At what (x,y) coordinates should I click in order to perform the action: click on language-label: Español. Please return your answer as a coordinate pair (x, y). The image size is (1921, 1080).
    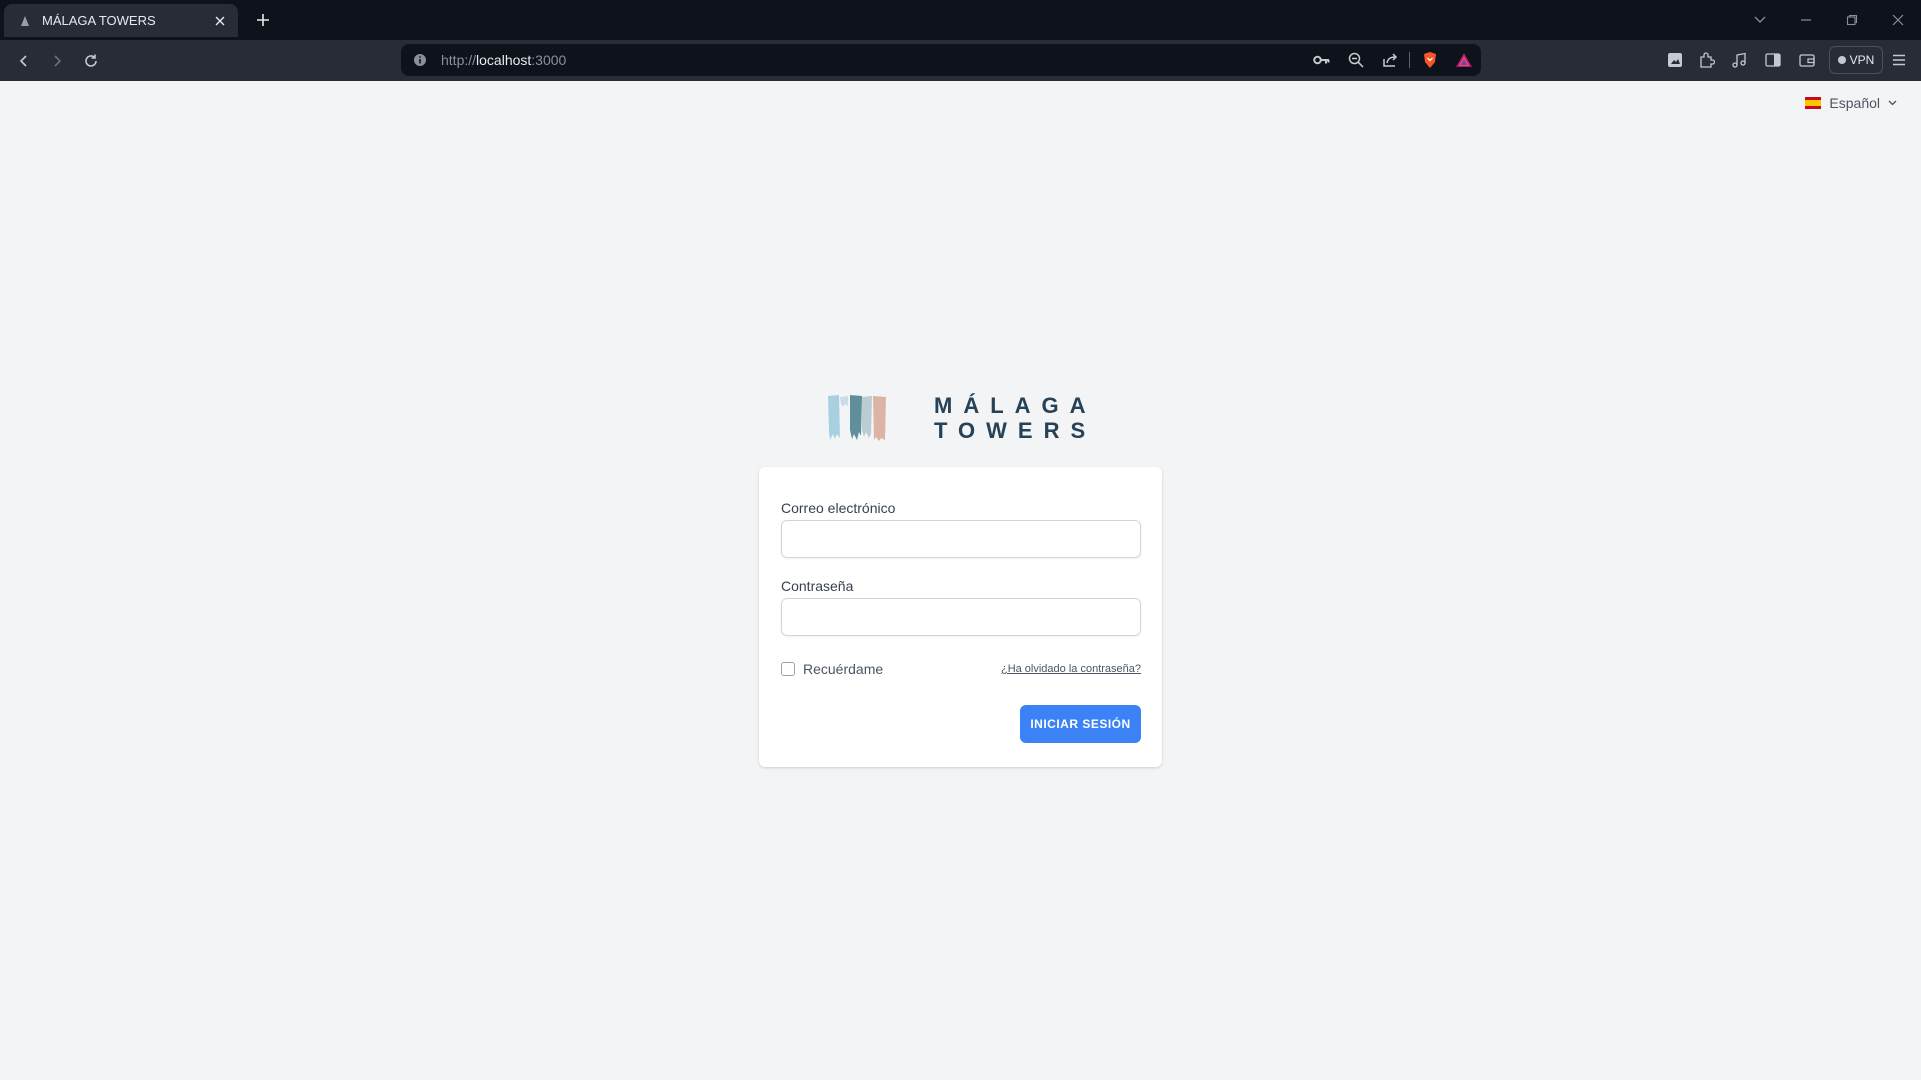
    Looking at the image, I should click on (1854, 103).